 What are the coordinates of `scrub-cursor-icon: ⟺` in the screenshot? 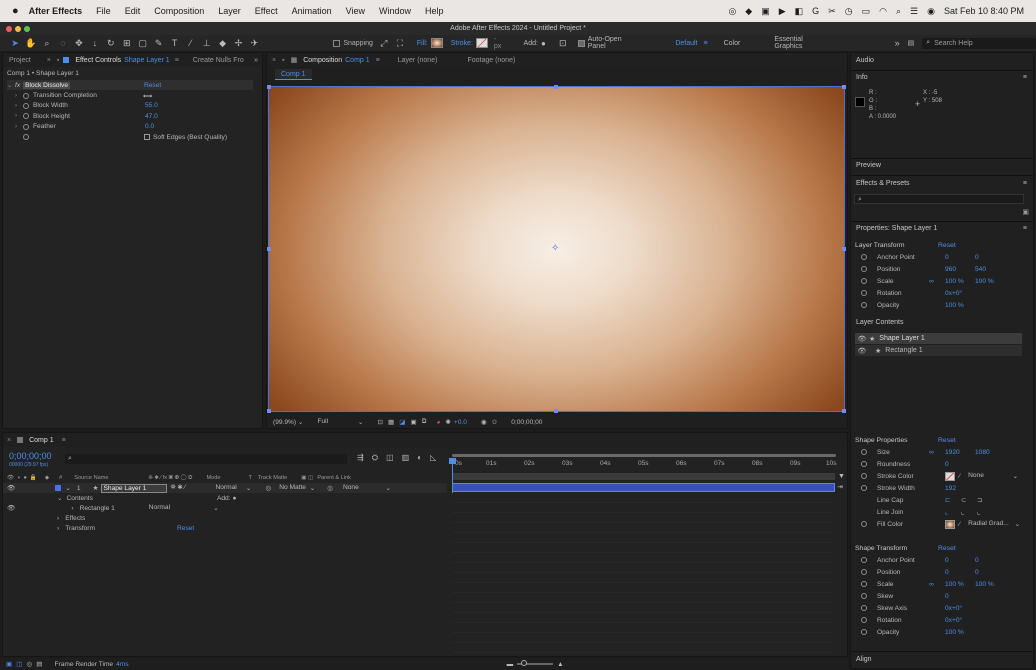 It's located at (147, 96).